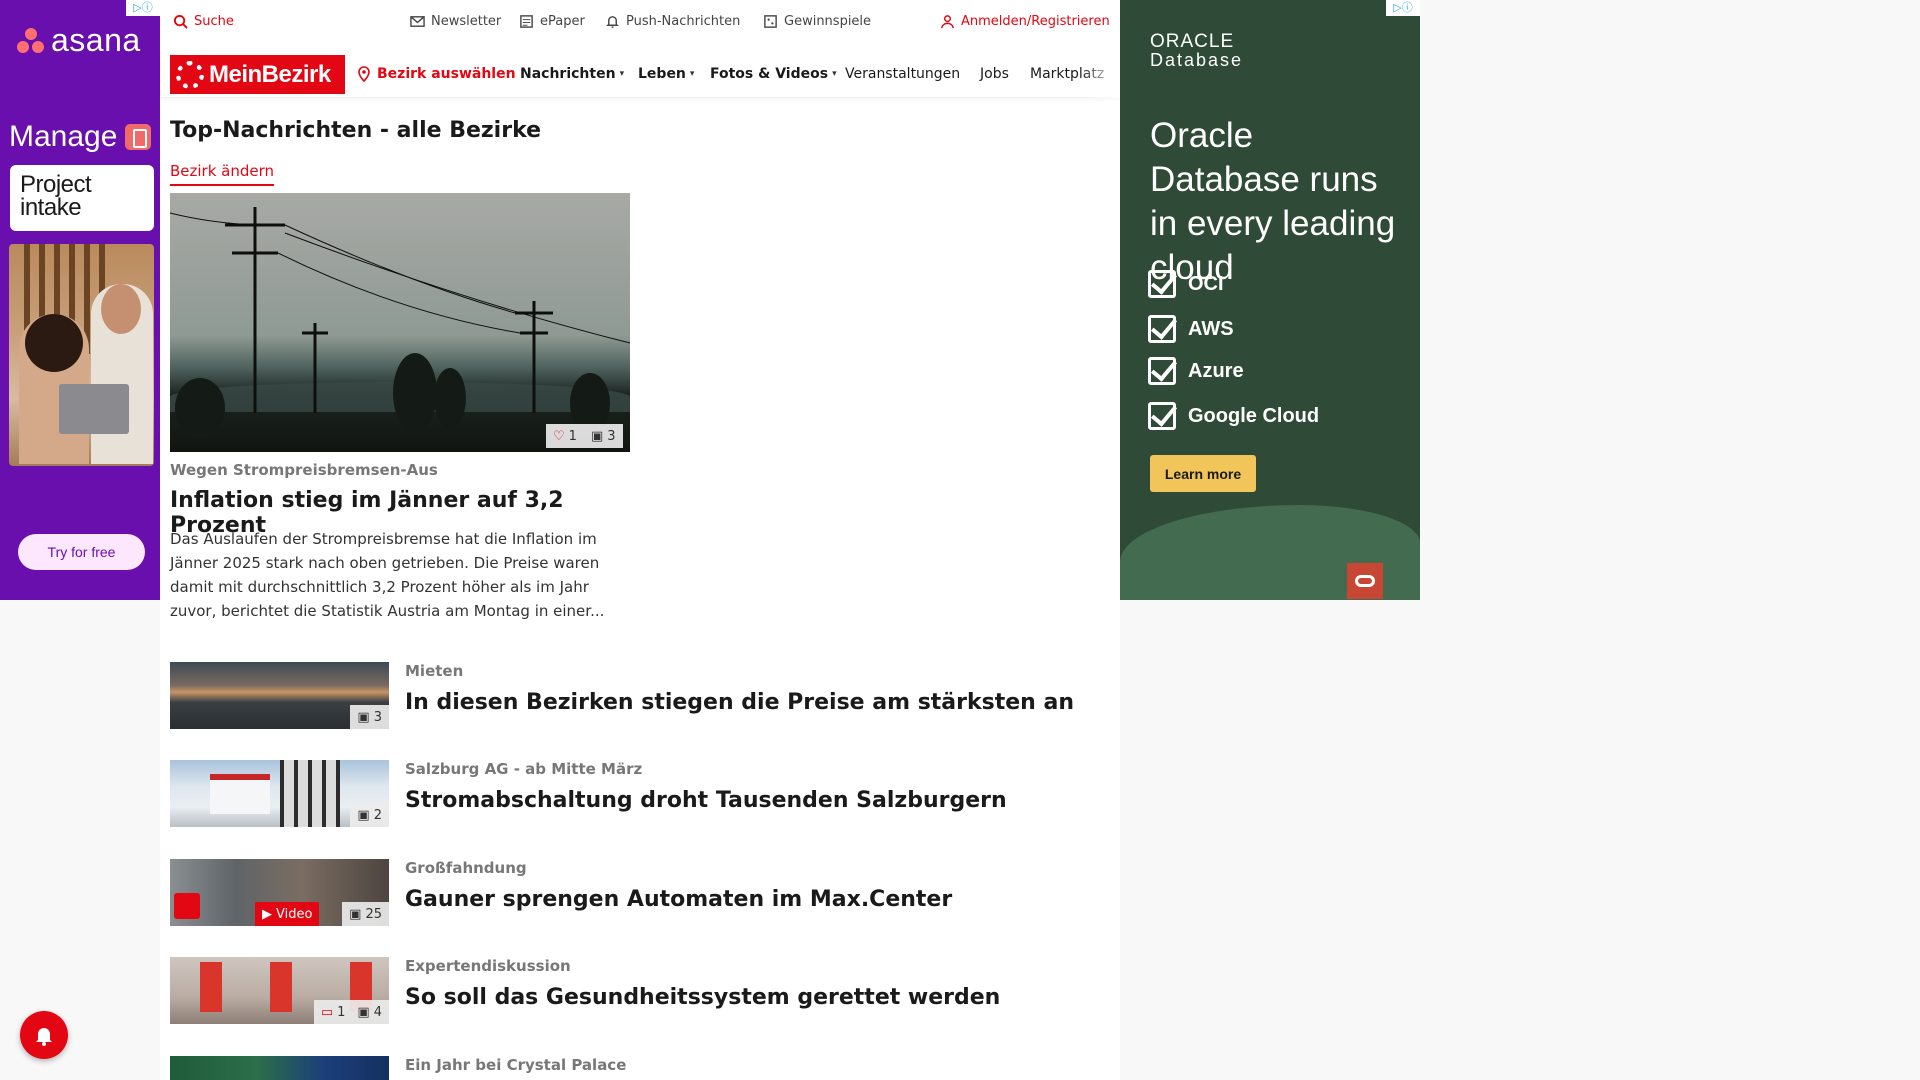 This screenshot has height=1080, width=1920. I want to click on hero-image: ♡ 1 ▣ 3, so click(400, 322).